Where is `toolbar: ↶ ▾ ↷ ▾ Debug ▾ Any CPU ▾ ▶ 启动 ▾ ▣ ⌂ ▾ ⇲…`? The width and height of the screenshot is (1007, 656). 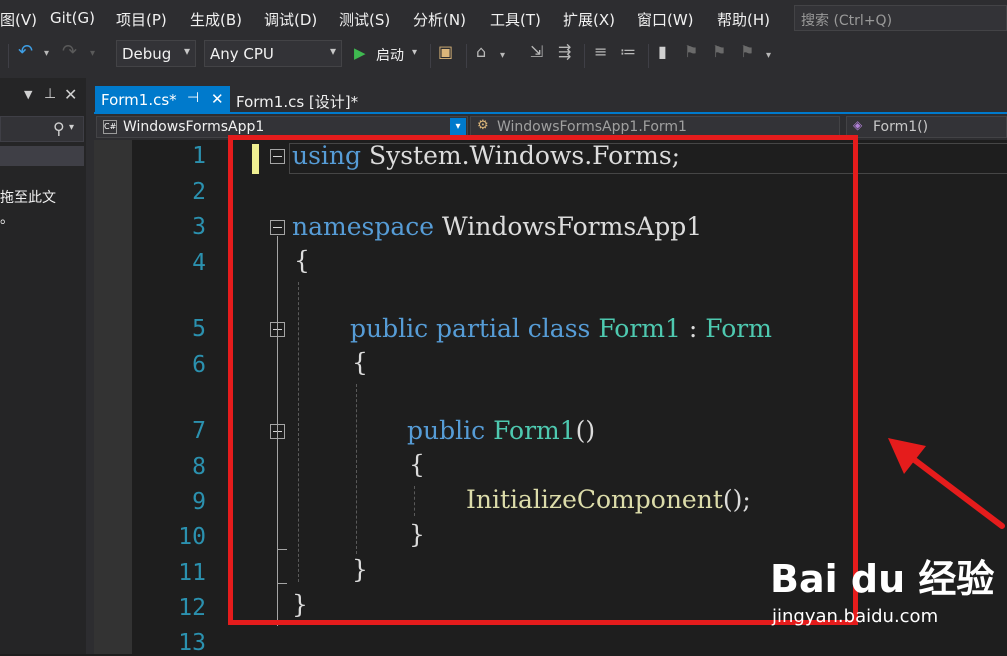
toolbar: ↶ ▾ ↷ ▾ Debug ▾ Any CPU ▾ ▶ 启动 ▾ ▣ ⌂ ▾ ⇲… is located at coordinates (503, 57).